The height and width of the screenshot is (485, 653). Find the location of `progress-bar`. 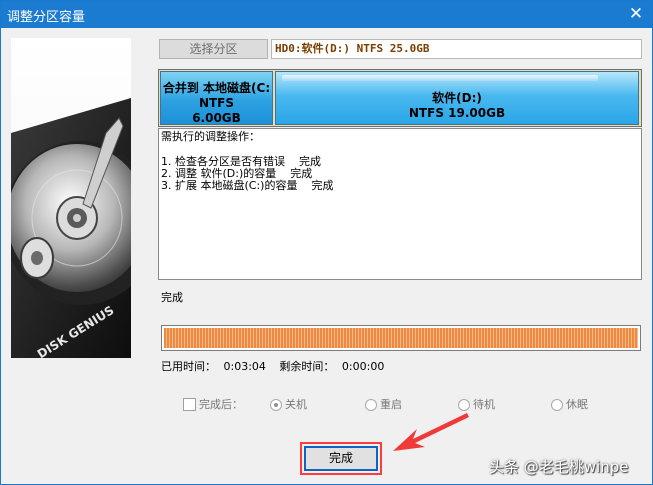

progress-bar is located at coordinates (401, 338).